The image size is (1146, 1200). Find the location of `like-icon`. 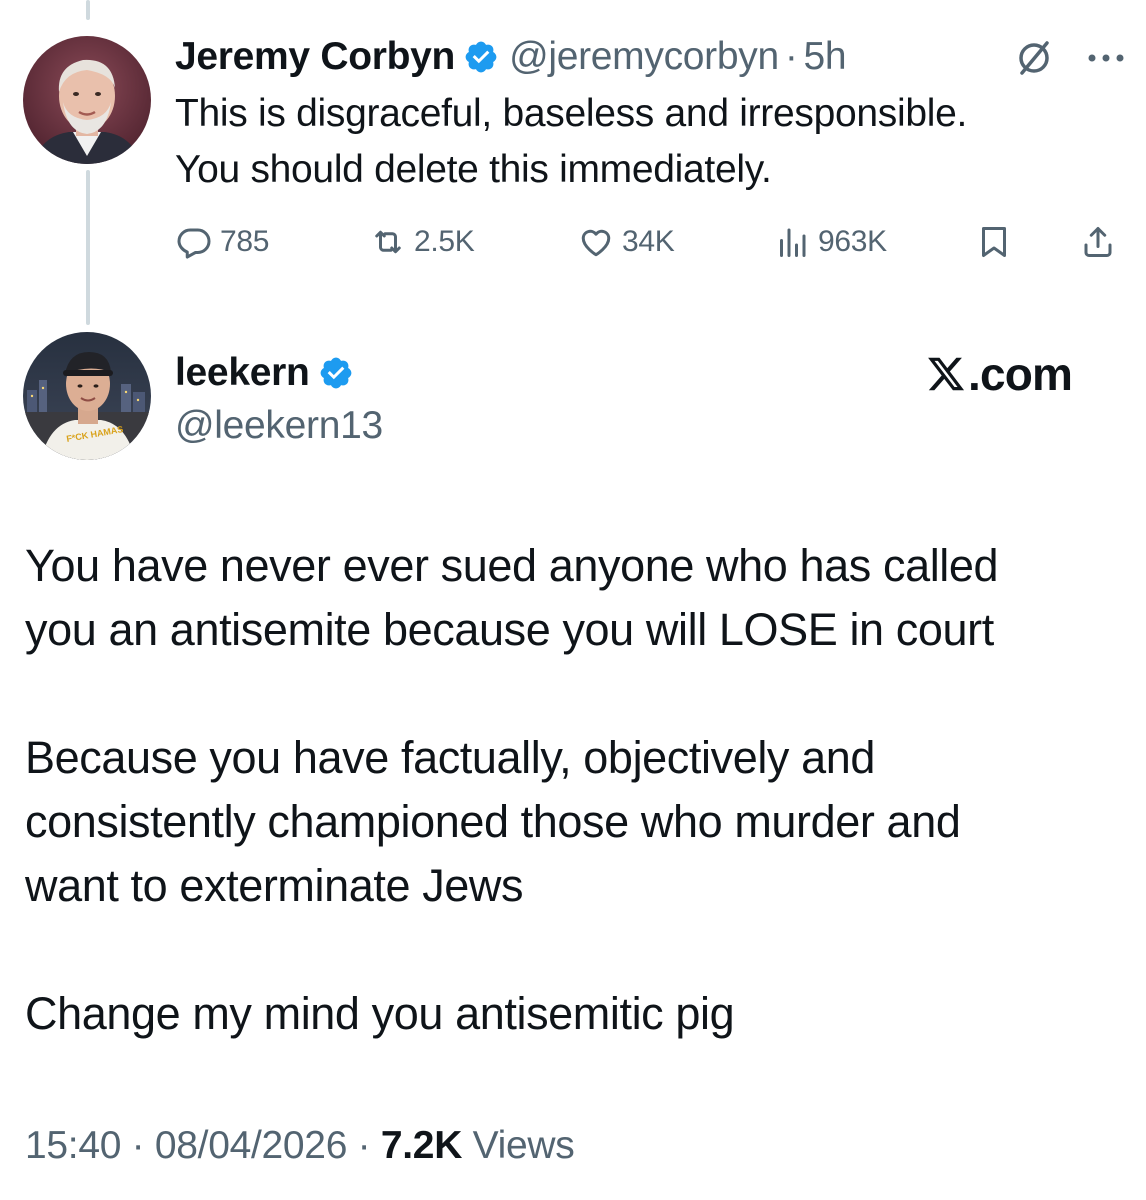

like-icon is located at coordinates (596, 243).